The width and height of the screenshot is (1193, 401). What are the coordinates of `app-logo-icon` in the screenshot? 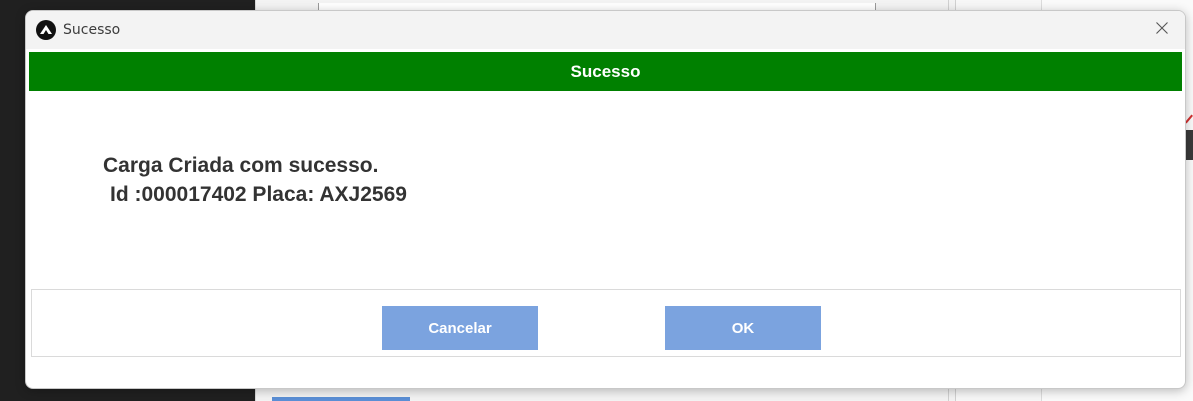 It's located at (46, 30).